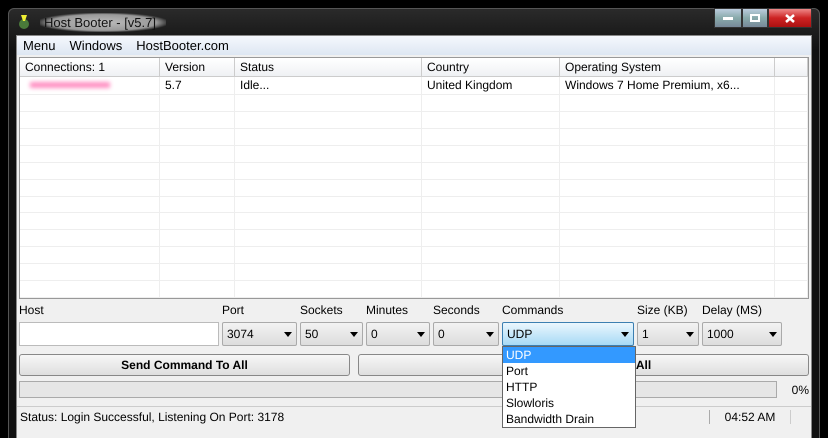  Describe the element at coordinates (799, 389) in the screenshot. I see `progress-reading: 0%` at that location.